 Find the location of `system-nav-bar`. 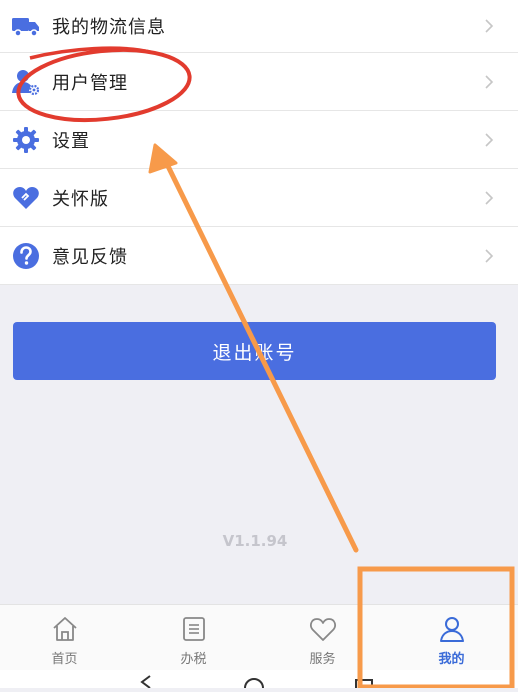

system-nav-bar is located at coordinates (259, 681).